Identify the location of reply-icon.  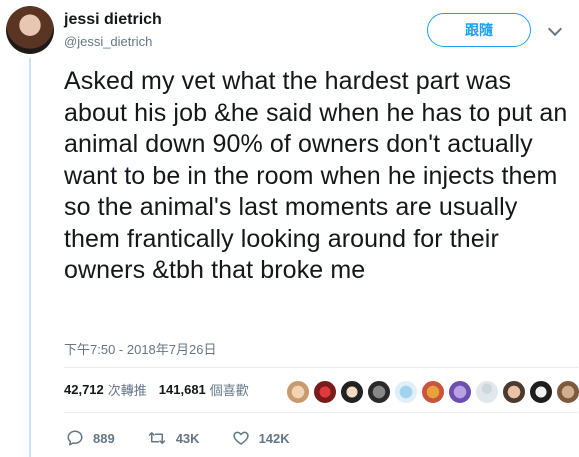
(75, 438).